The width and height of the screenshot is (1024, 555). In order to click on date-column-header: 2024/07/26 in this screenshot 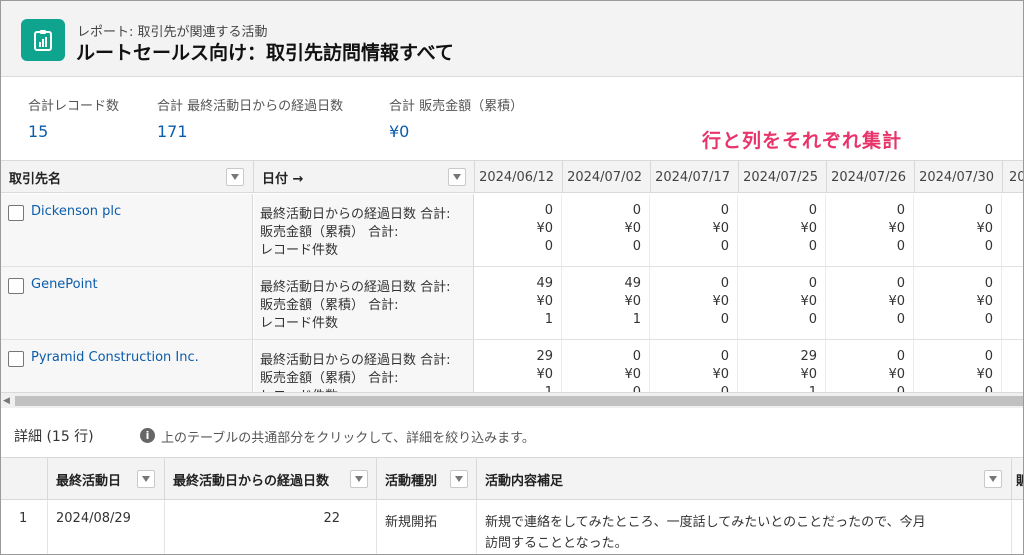, I will do `click(870, 177)`.